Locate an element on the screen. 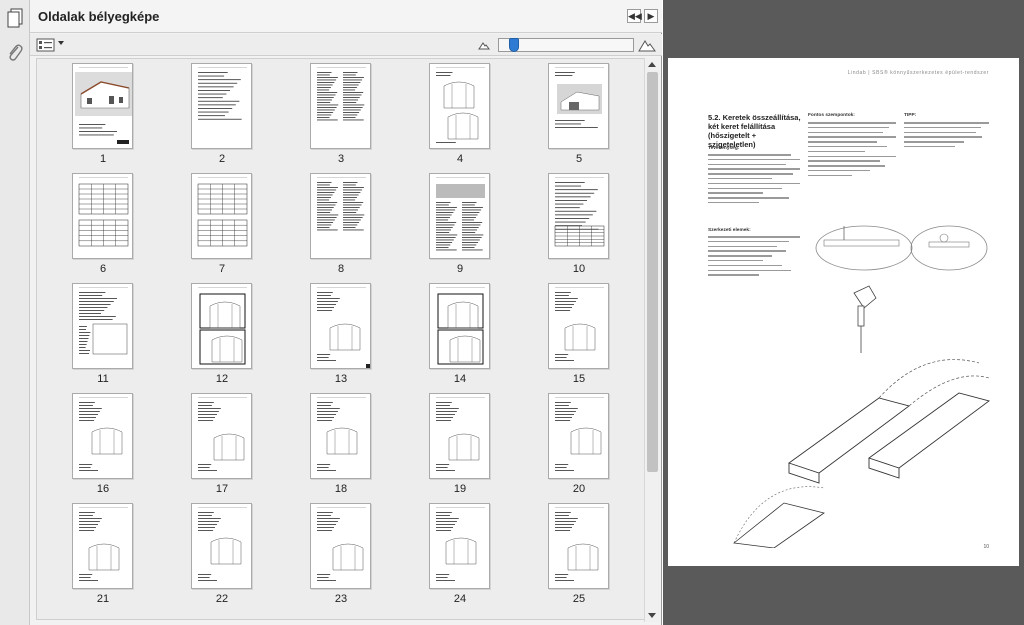  page-thumbnail: 1 is located at coordinates (103, 114).